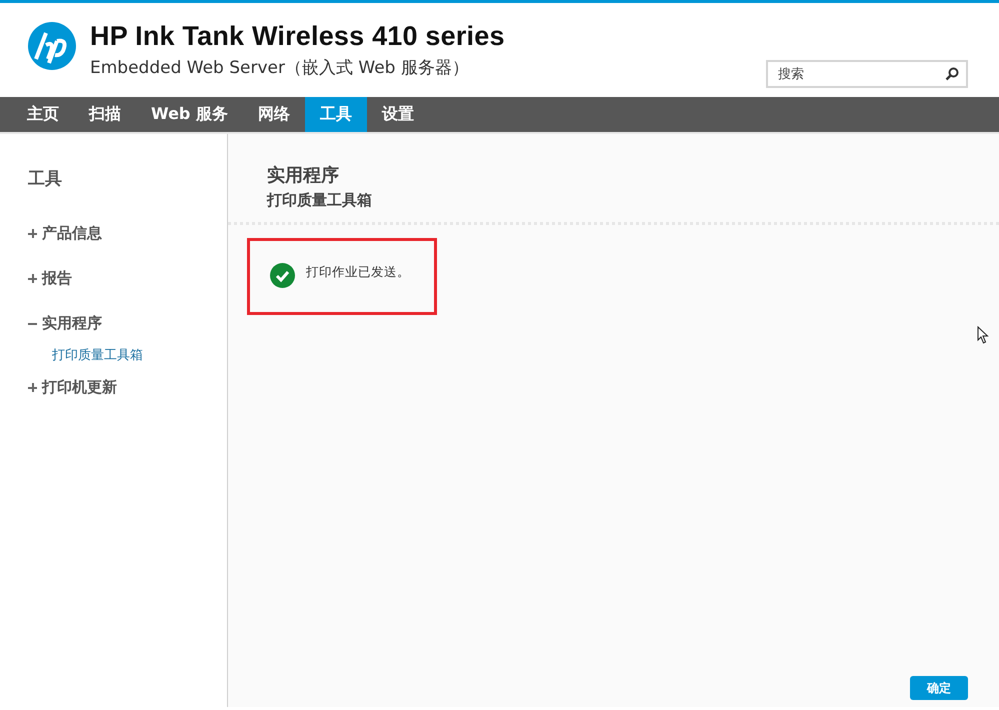 This screenshot has height=710, width=999. I want to click on nav-tab: Web 服务, so click(189, 114).